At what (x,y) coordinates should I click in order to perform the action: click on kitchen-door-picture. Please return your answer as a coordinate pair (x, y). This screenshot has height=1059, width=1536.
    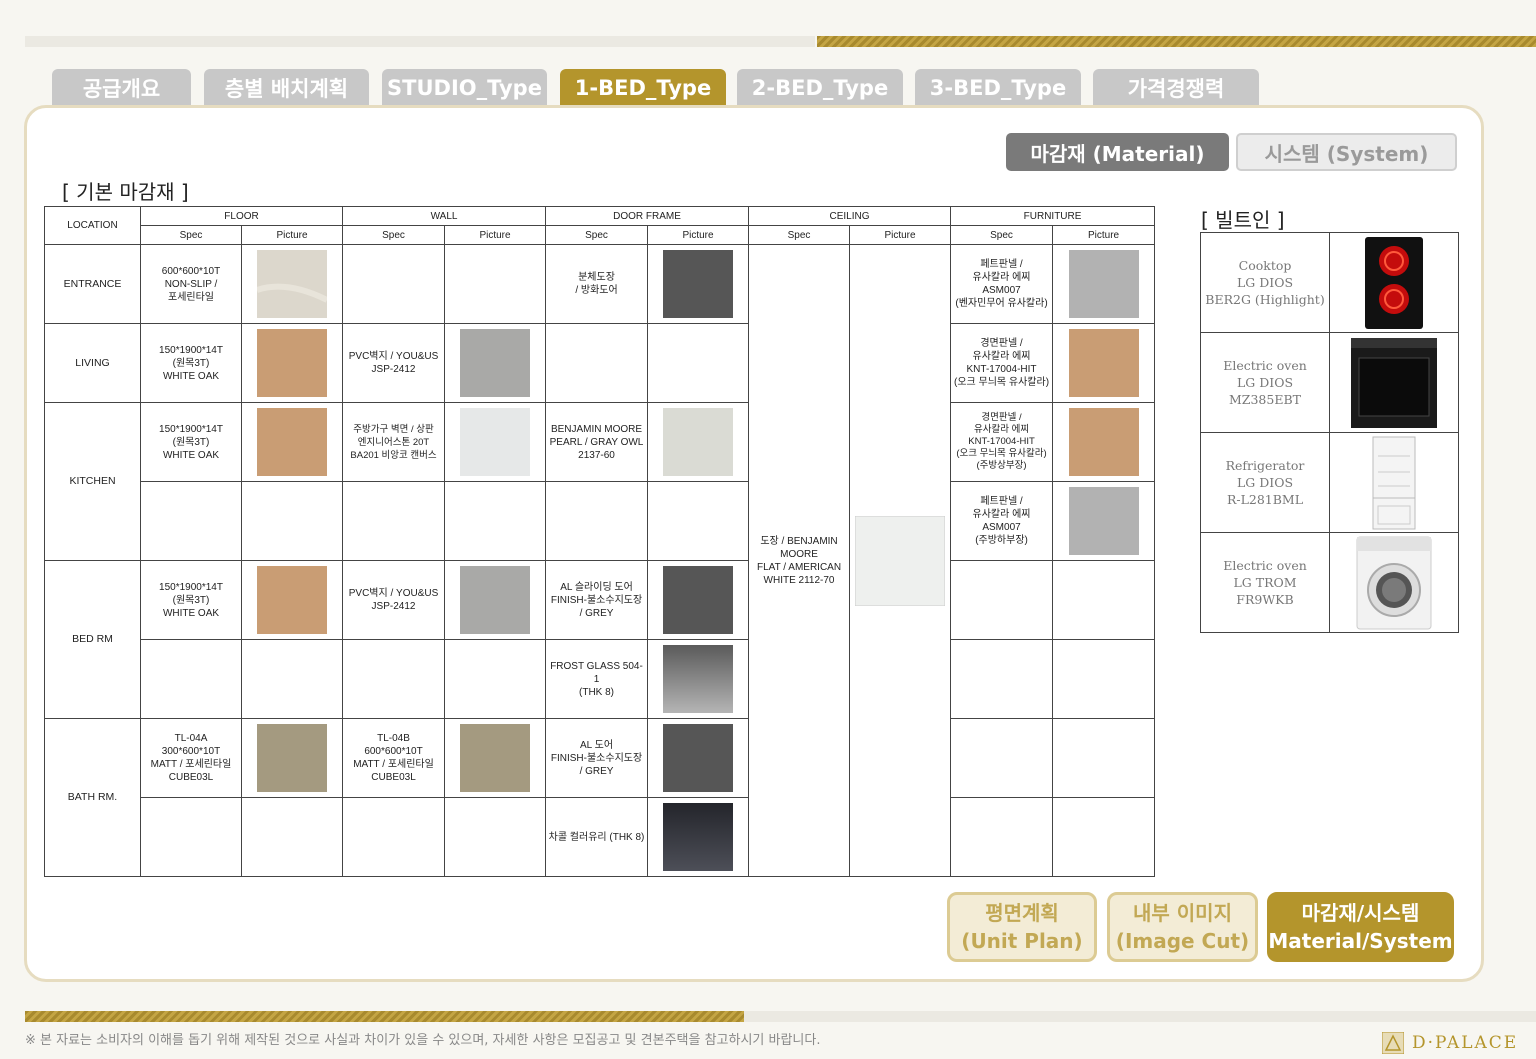
    Looking at the image, I should click on (698, 442).